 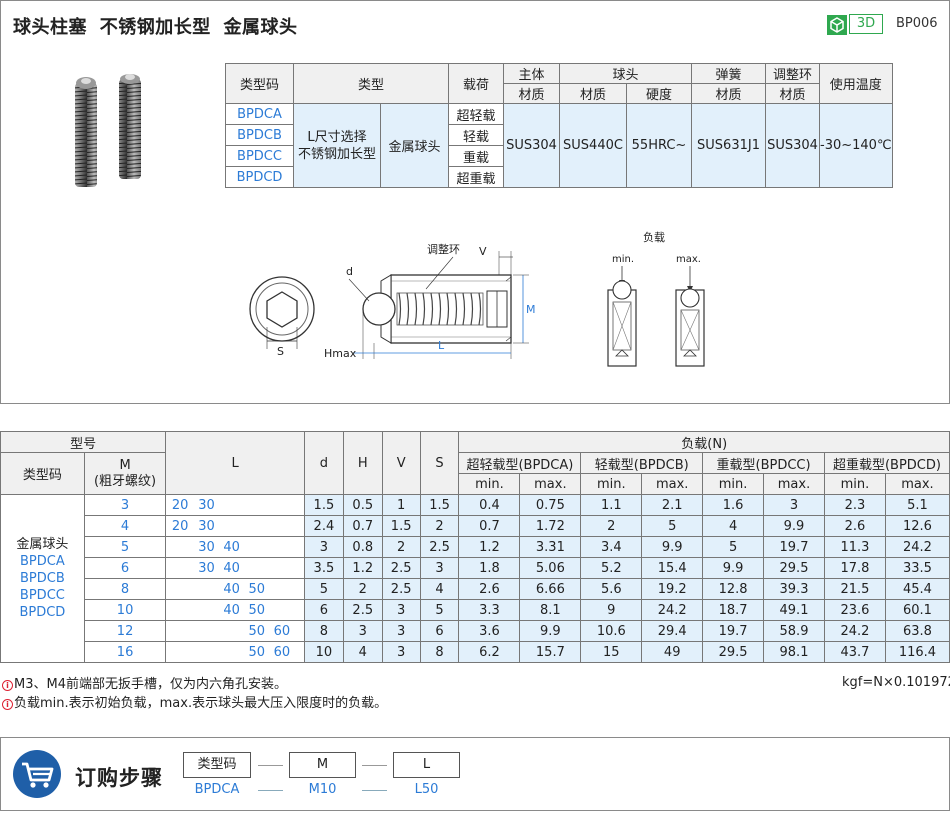 I want to click on load-value: 2.6, so click(x=489, y=589).